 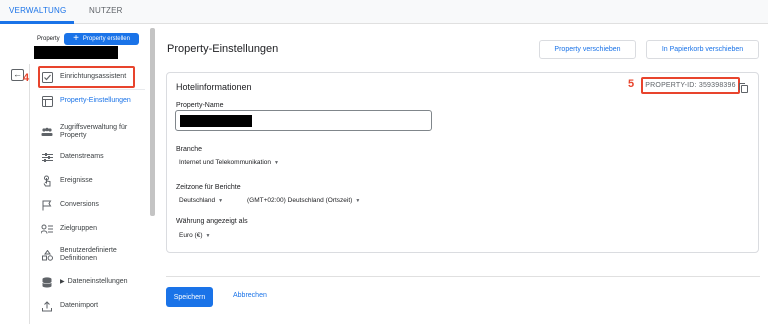 What do you see at coordinates (76, 38) in the screenshot?
I see `plus-icon: +` at bounding box center [76, 38].